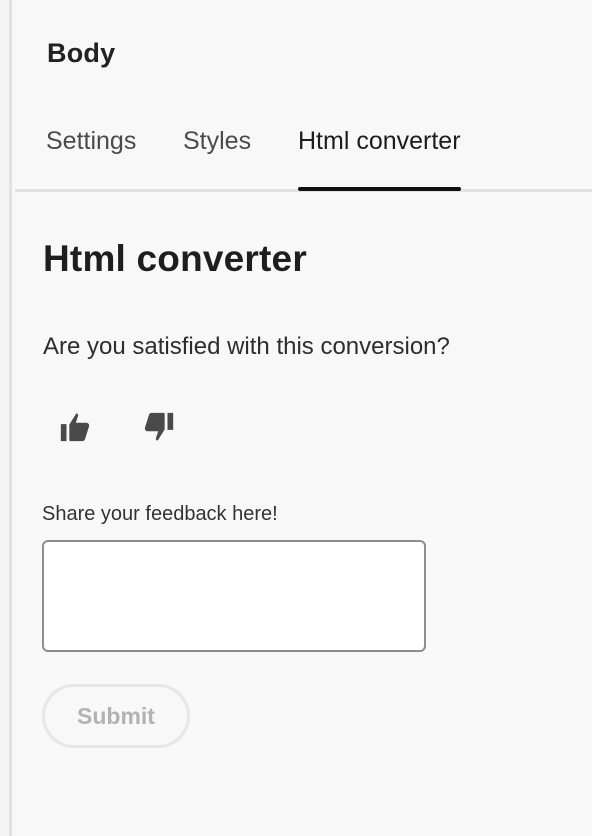  I want to click on thumbs-up-button, so click(75, 427).